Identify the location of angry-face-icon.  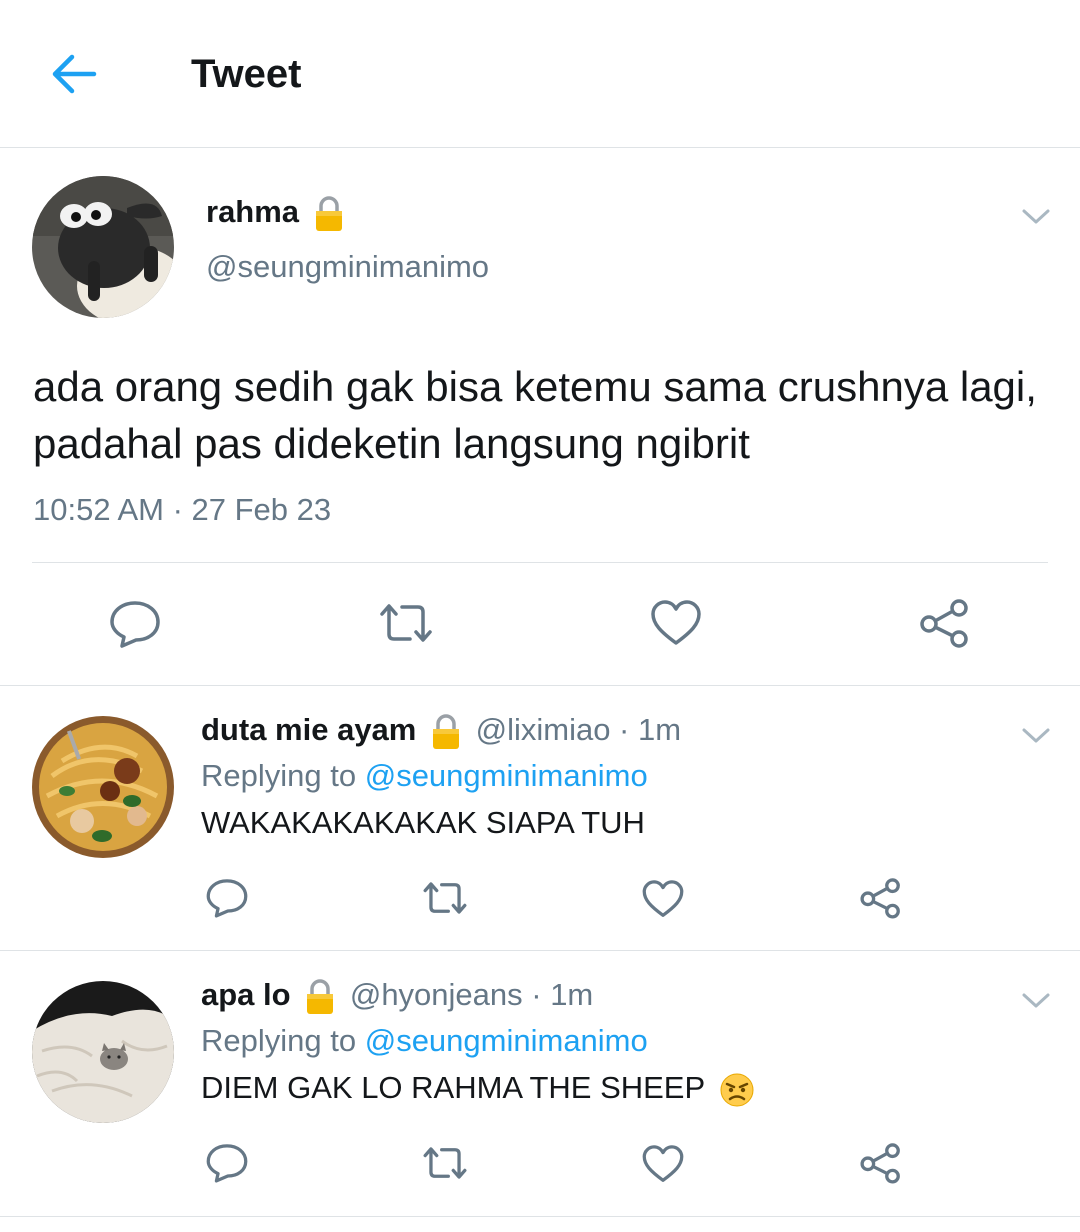
(737, 1090).